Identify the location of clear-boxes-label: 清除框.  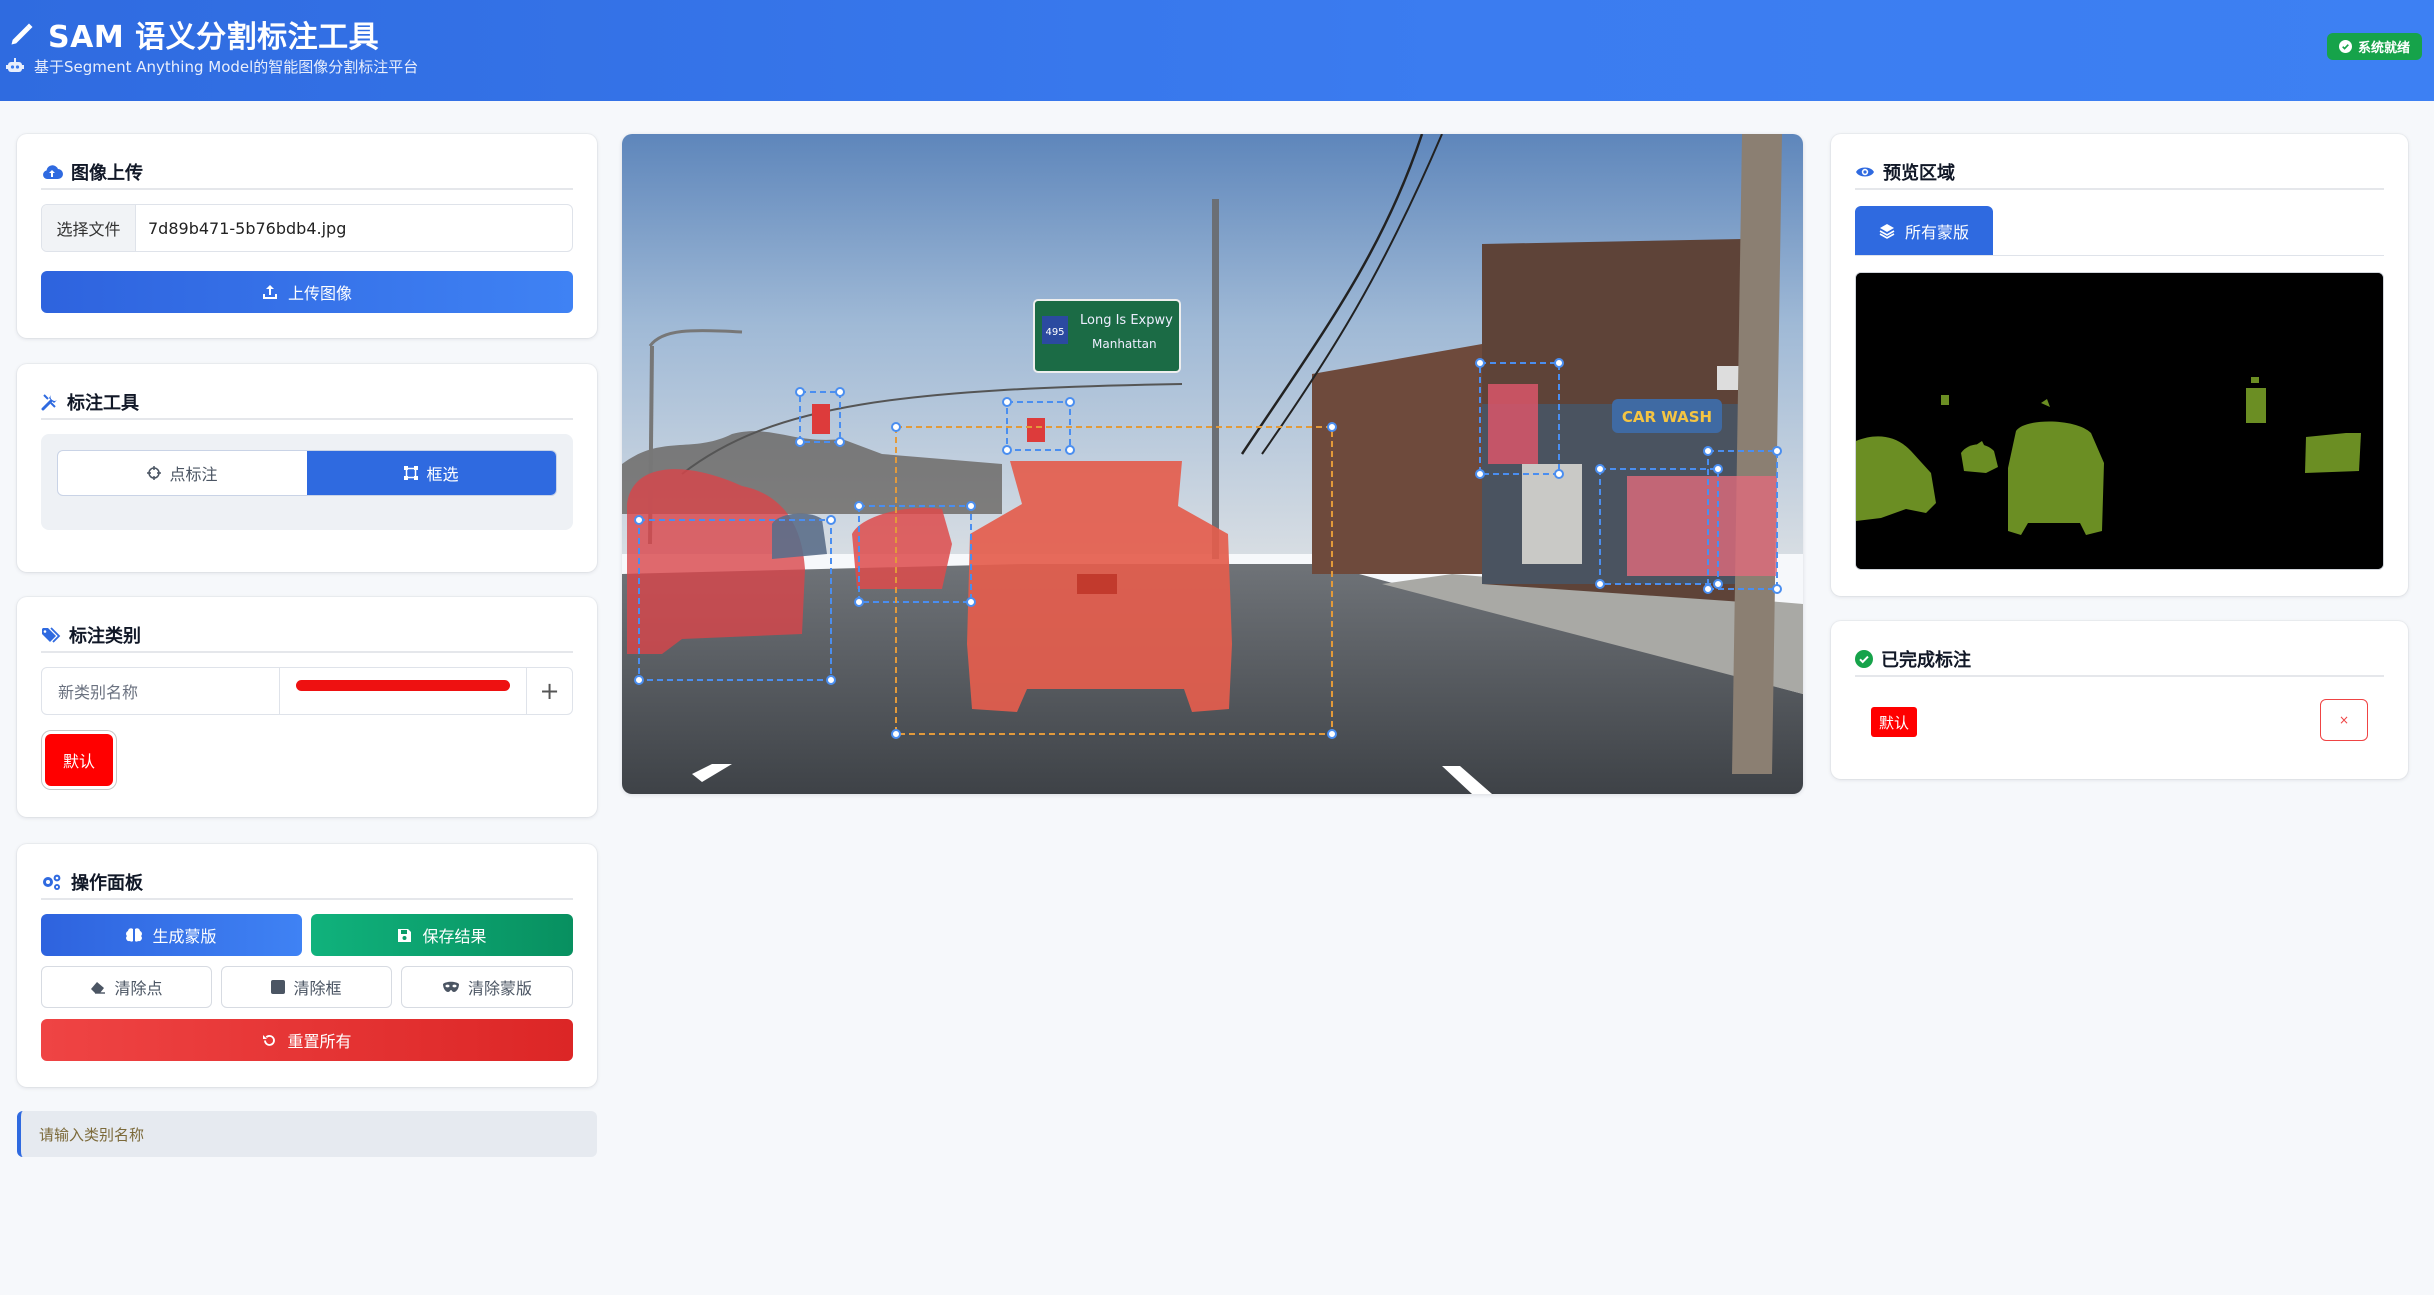
(317, 988).